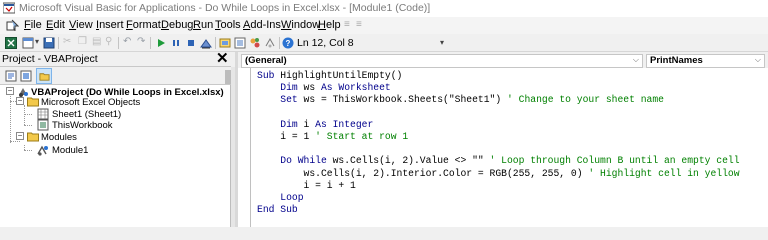 This screenshot has width=768, height=240. I want to click on code-line: Sub HighlightUntilEmpty(), so click(509, 76).